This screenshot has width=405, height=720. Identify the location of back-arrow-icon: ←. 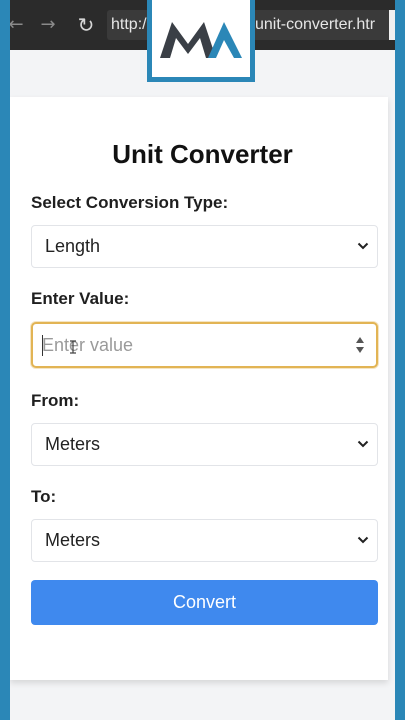
(18, 25).